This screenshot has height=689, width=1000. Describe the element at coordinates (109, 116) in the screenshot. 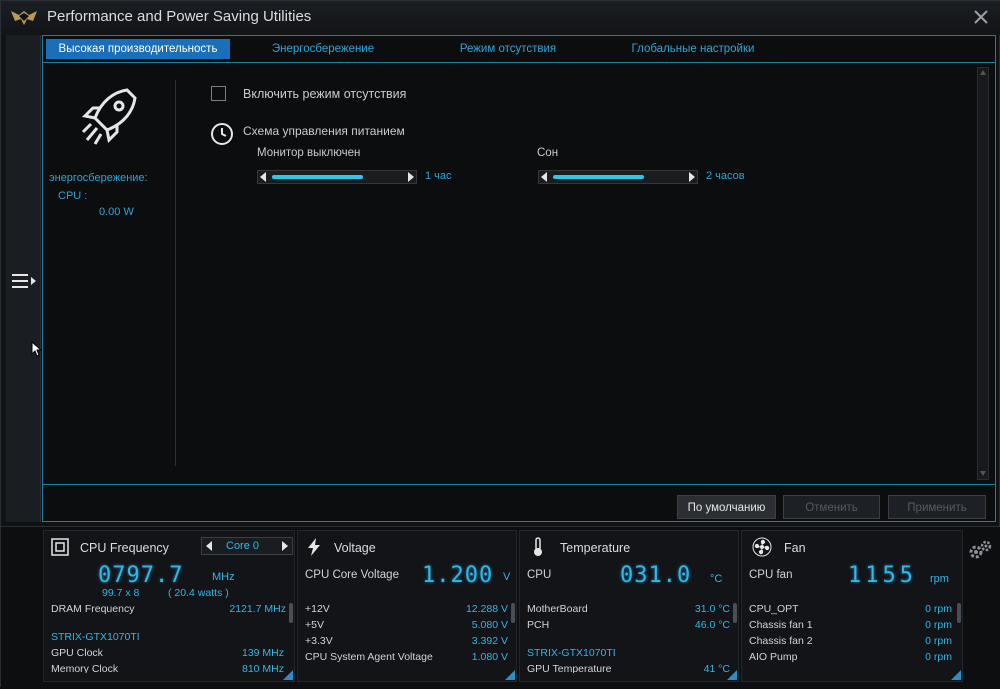

I see `rocket-icon` at that location.